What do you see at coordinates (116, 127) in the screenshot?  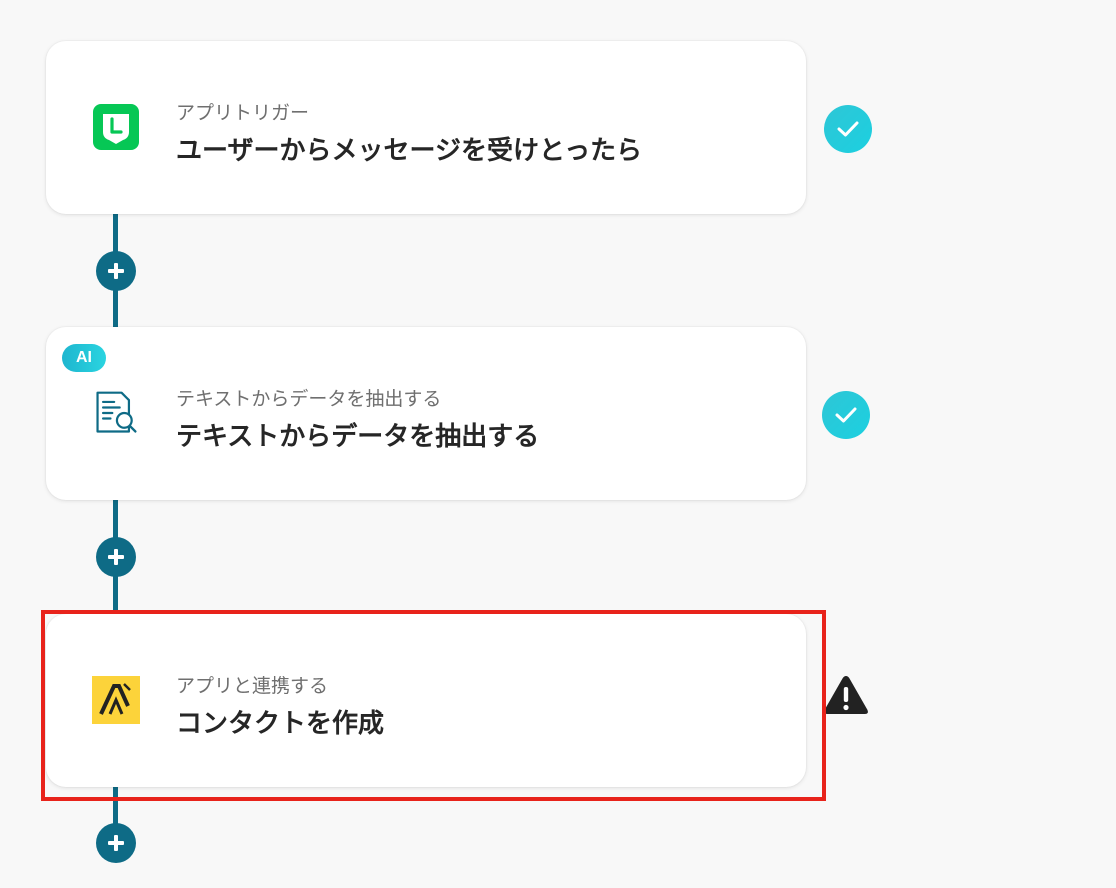 I see `line-app-icon` at bounding box center [116, 127].